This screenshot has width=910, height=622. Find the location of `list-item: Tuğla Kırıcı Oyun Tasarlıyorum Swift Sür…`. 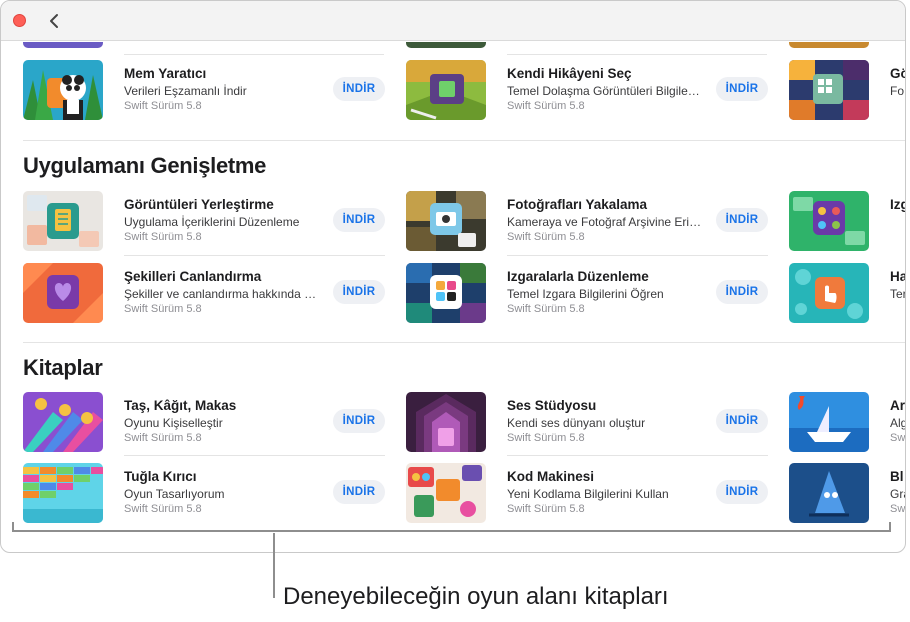

list-item: Tuğla Kırıcı Oyun Tasarlıyorum Swift Sür… is located at coordinates (208, 490).